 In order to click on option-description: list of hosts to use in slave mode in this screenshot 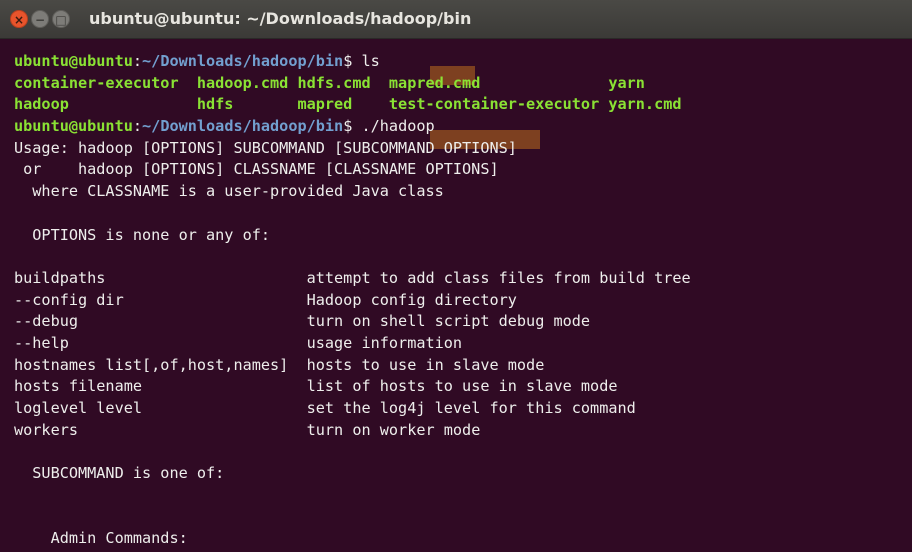, I will do `click(462, 386)`.